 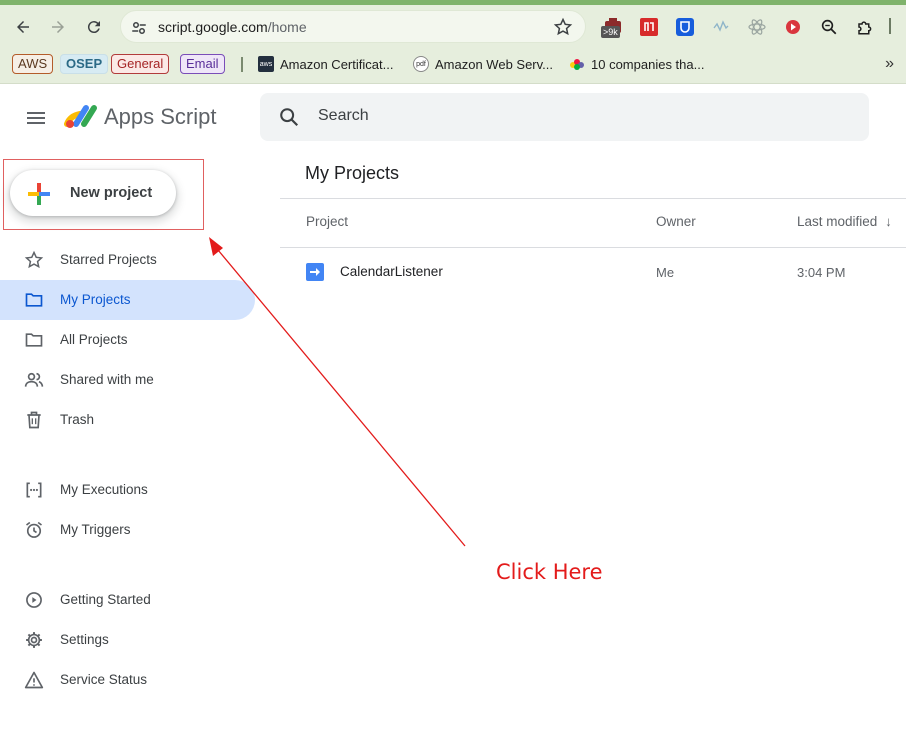 What do you see at coordinates (593, 198) in the screenshot?
I see `divider` at bounding box center [593, 198].